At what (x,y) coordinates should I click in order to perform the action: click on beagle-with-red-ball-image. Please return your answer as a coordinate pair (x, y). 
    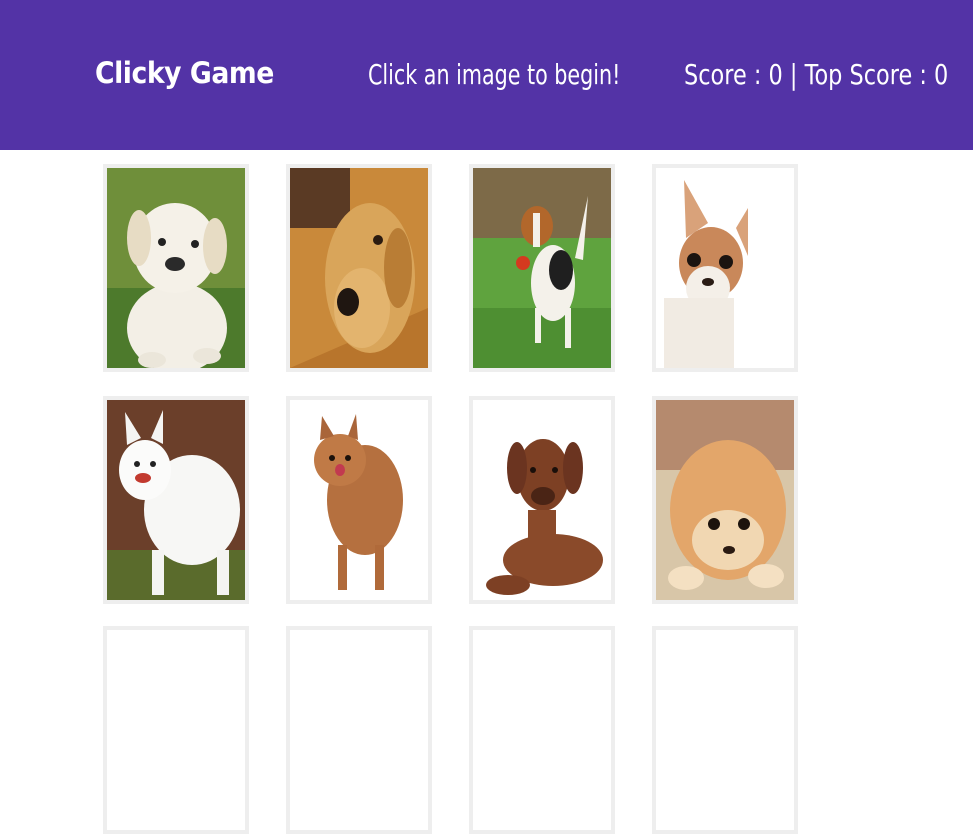
    Looking at the image, I should click on (542, 268).